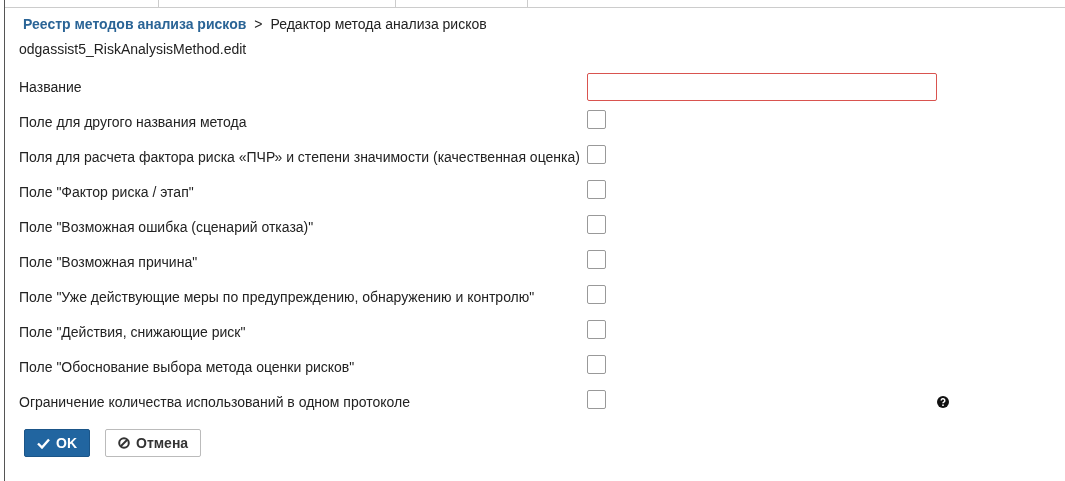 The image size is (1065, 481). What do you see at coordinates (43, 443) in the screenshot?
I see `check-icon` at bounding box center [43, 443].